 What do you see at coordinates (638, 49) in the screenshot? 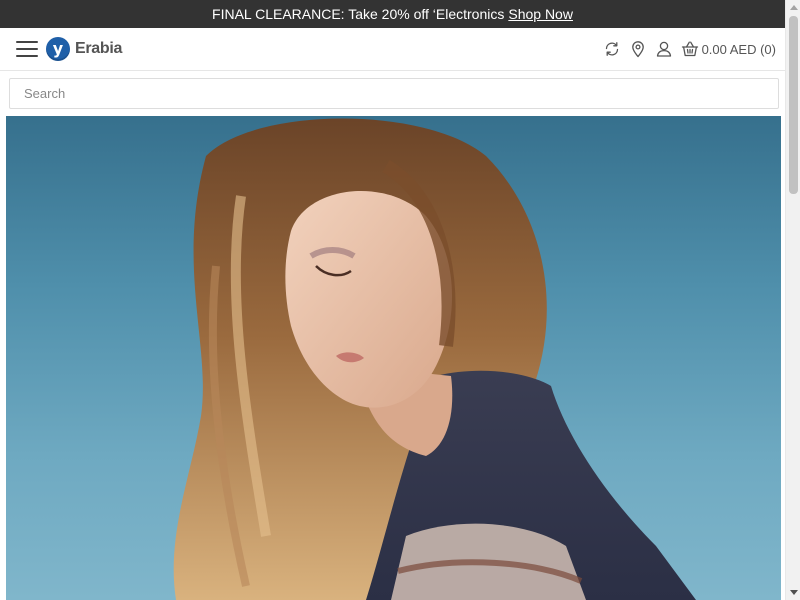
I see `location-pin-icon` at bounding box center [638, 49].